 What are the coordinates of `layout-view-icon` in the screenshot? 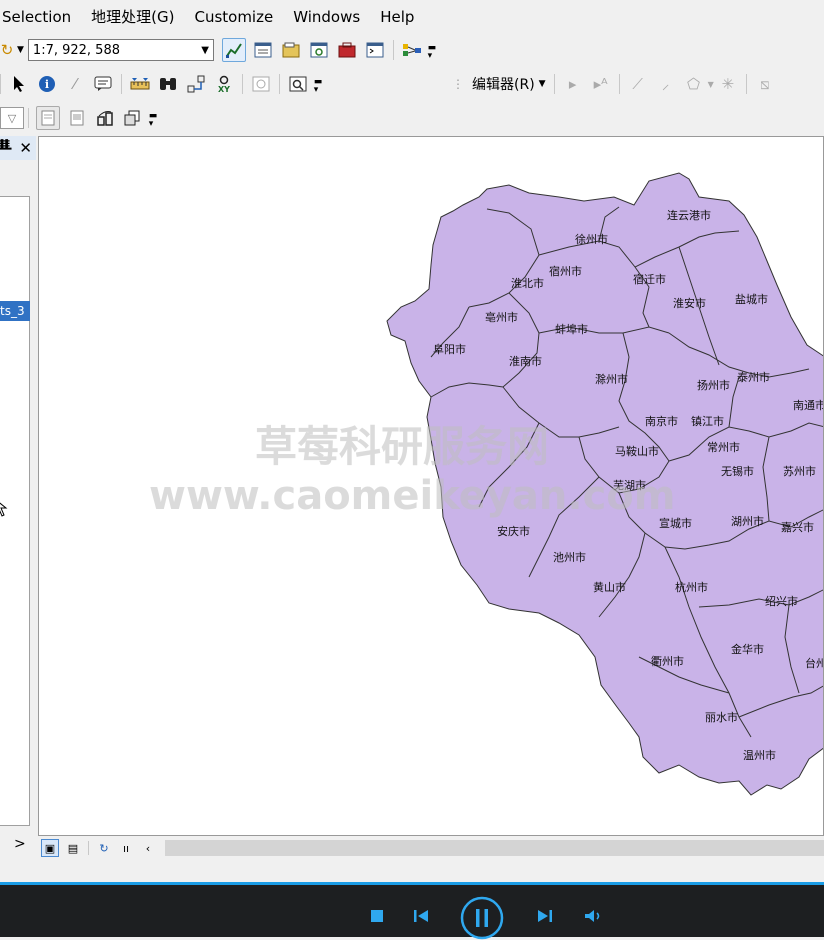 It's located at (133, 118).